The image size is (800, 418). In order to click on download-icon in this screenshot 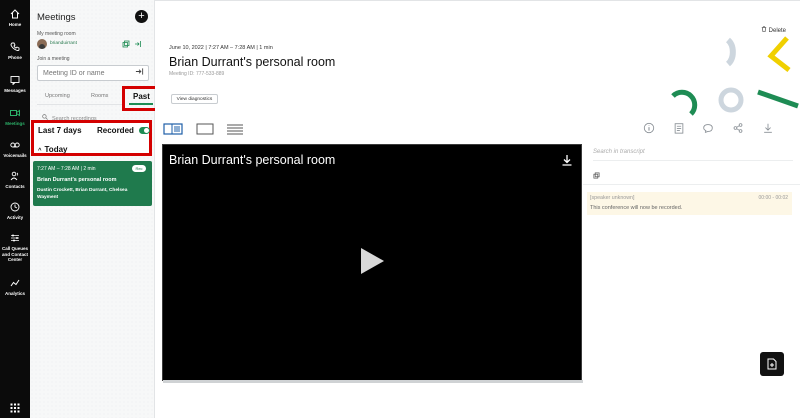, I will do `click(768, 129)`.